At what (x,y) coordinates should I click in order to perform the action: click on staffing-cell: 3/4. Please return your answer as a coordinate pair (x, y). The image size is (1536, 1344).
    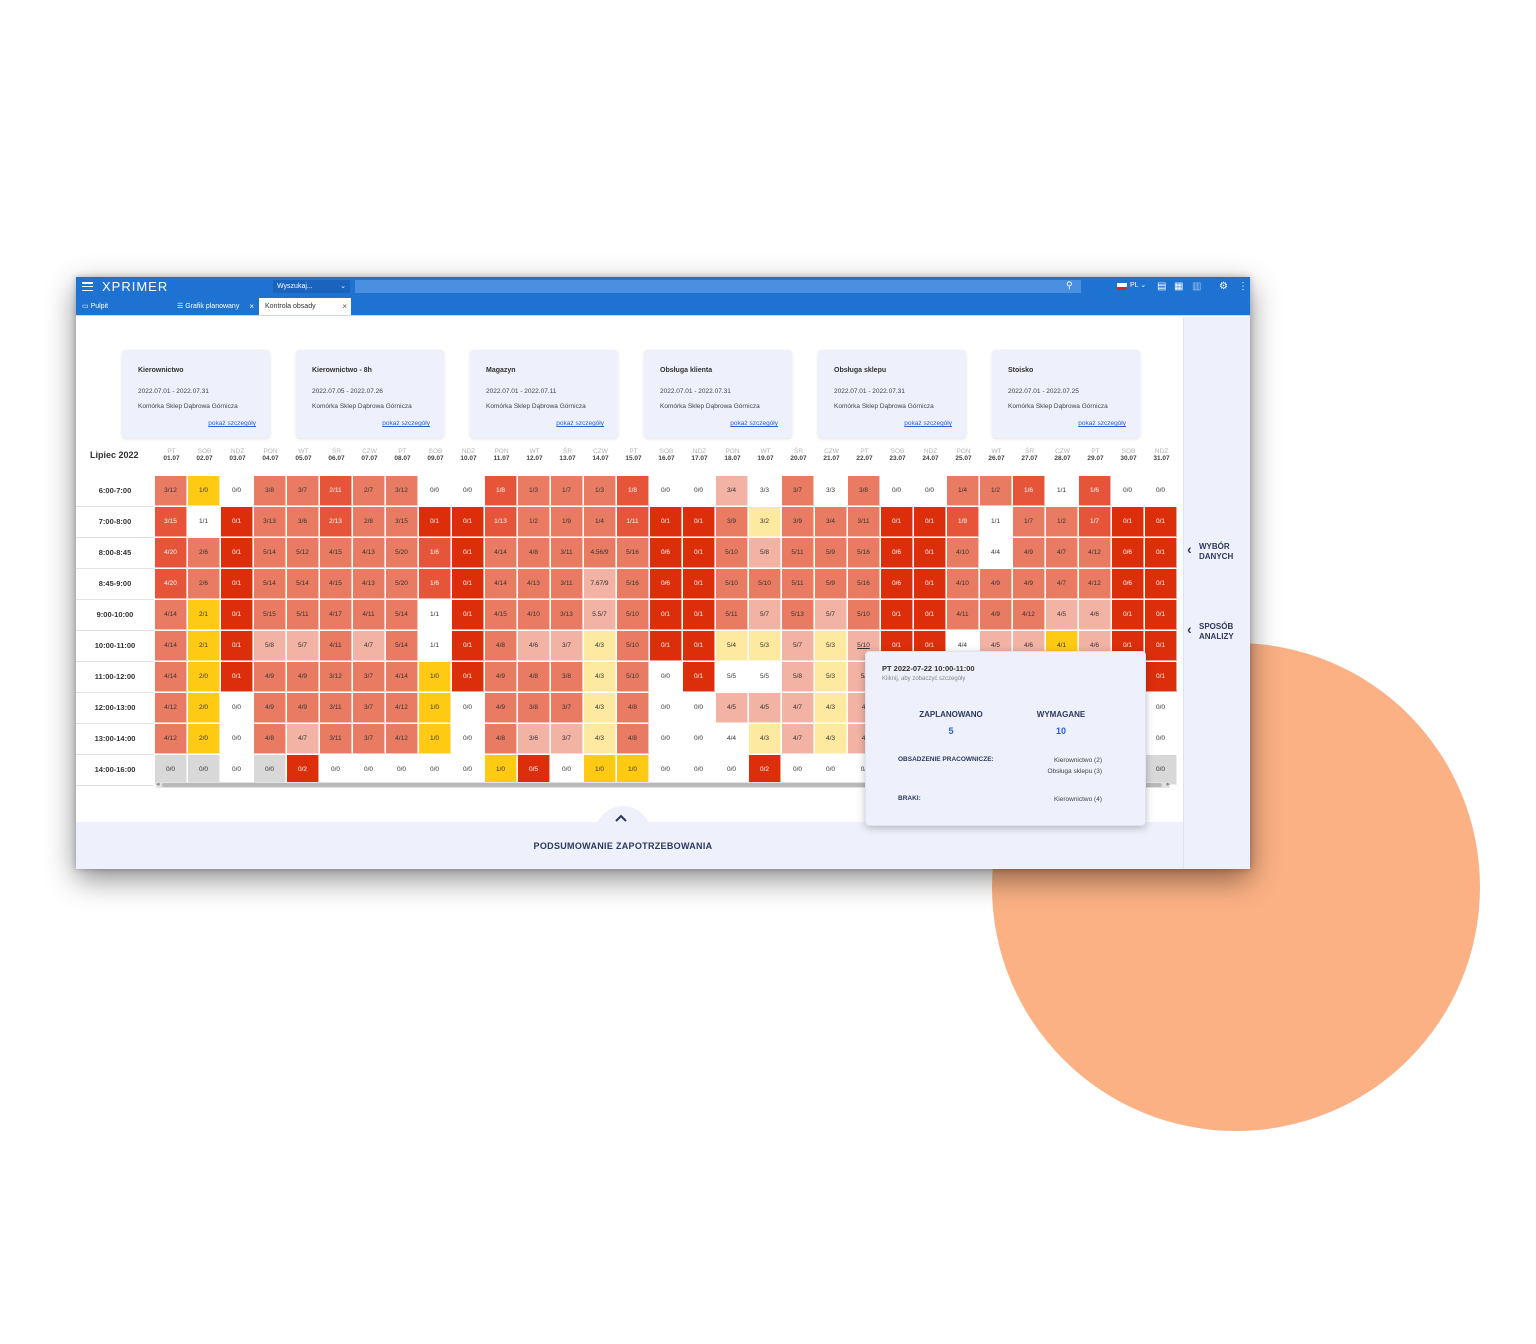
    Looking at the image, I should click on (732, 491).